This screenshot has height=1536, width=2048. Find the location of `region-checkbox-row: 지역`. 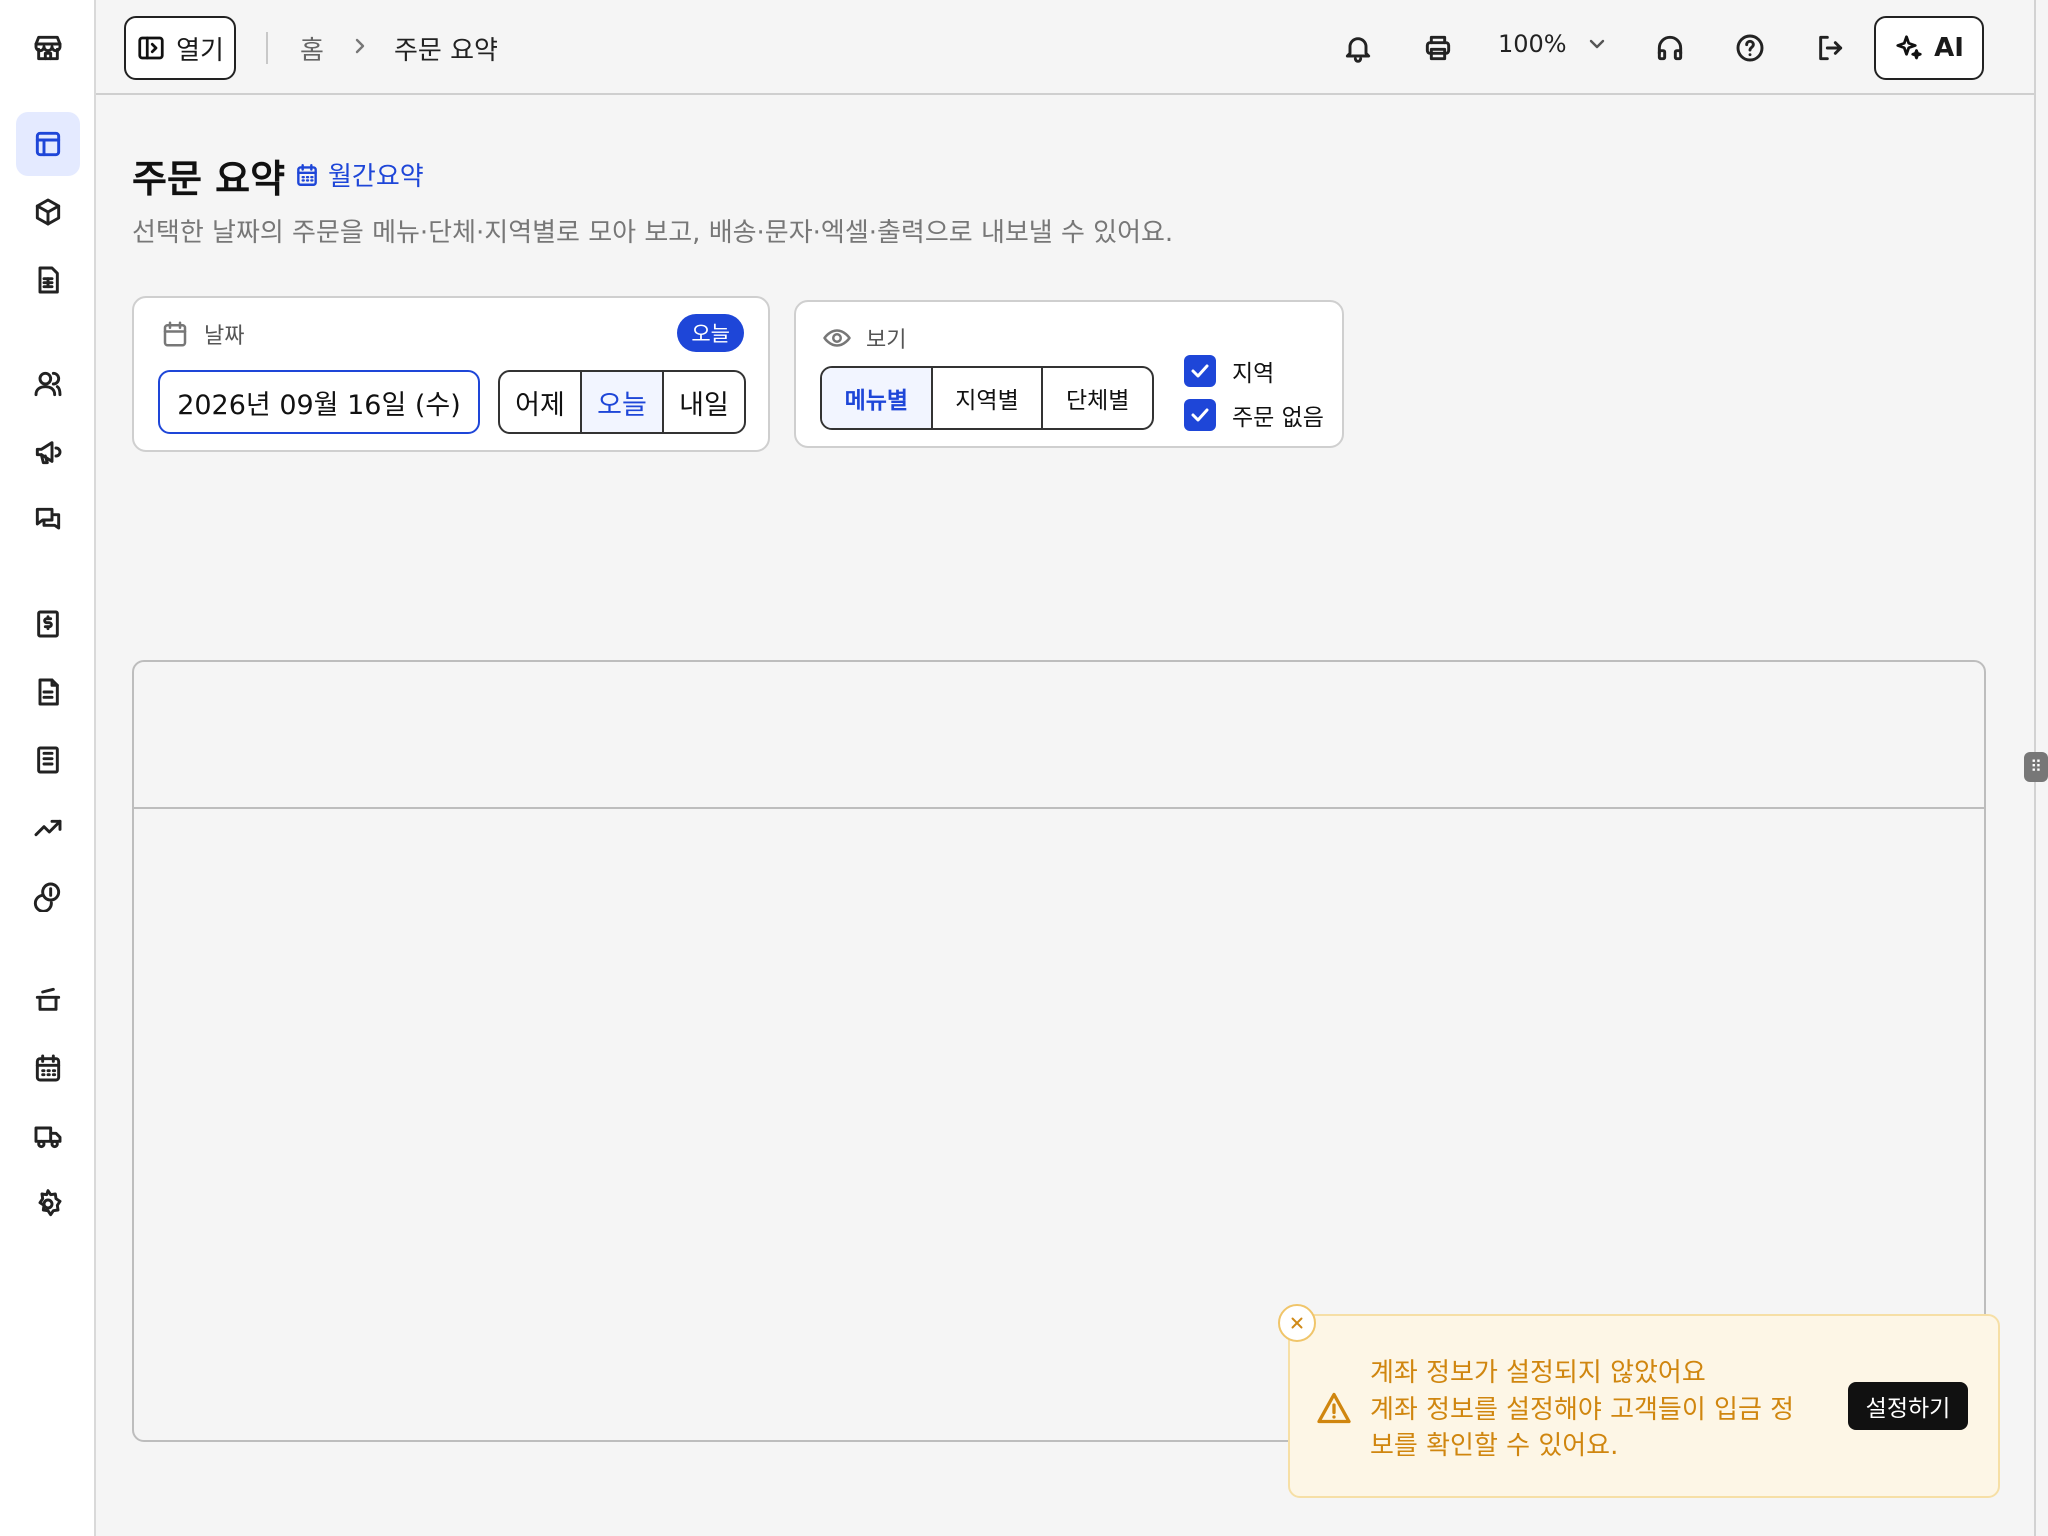

region-checkbox-row: 지역 is located at coordinates (1229, 371).